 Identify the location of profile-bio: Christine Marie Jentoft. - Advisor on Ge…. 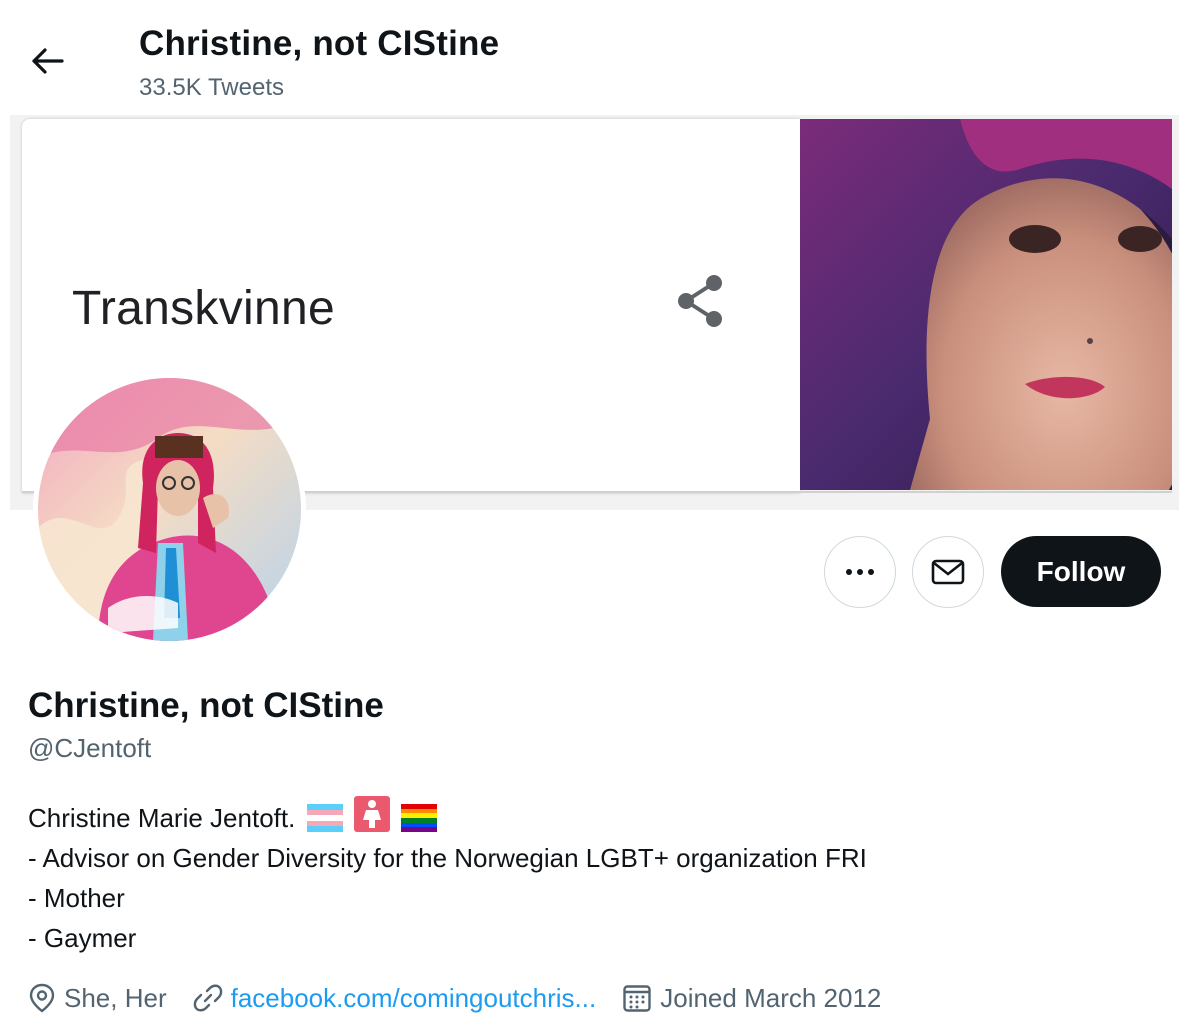
(447, 877).